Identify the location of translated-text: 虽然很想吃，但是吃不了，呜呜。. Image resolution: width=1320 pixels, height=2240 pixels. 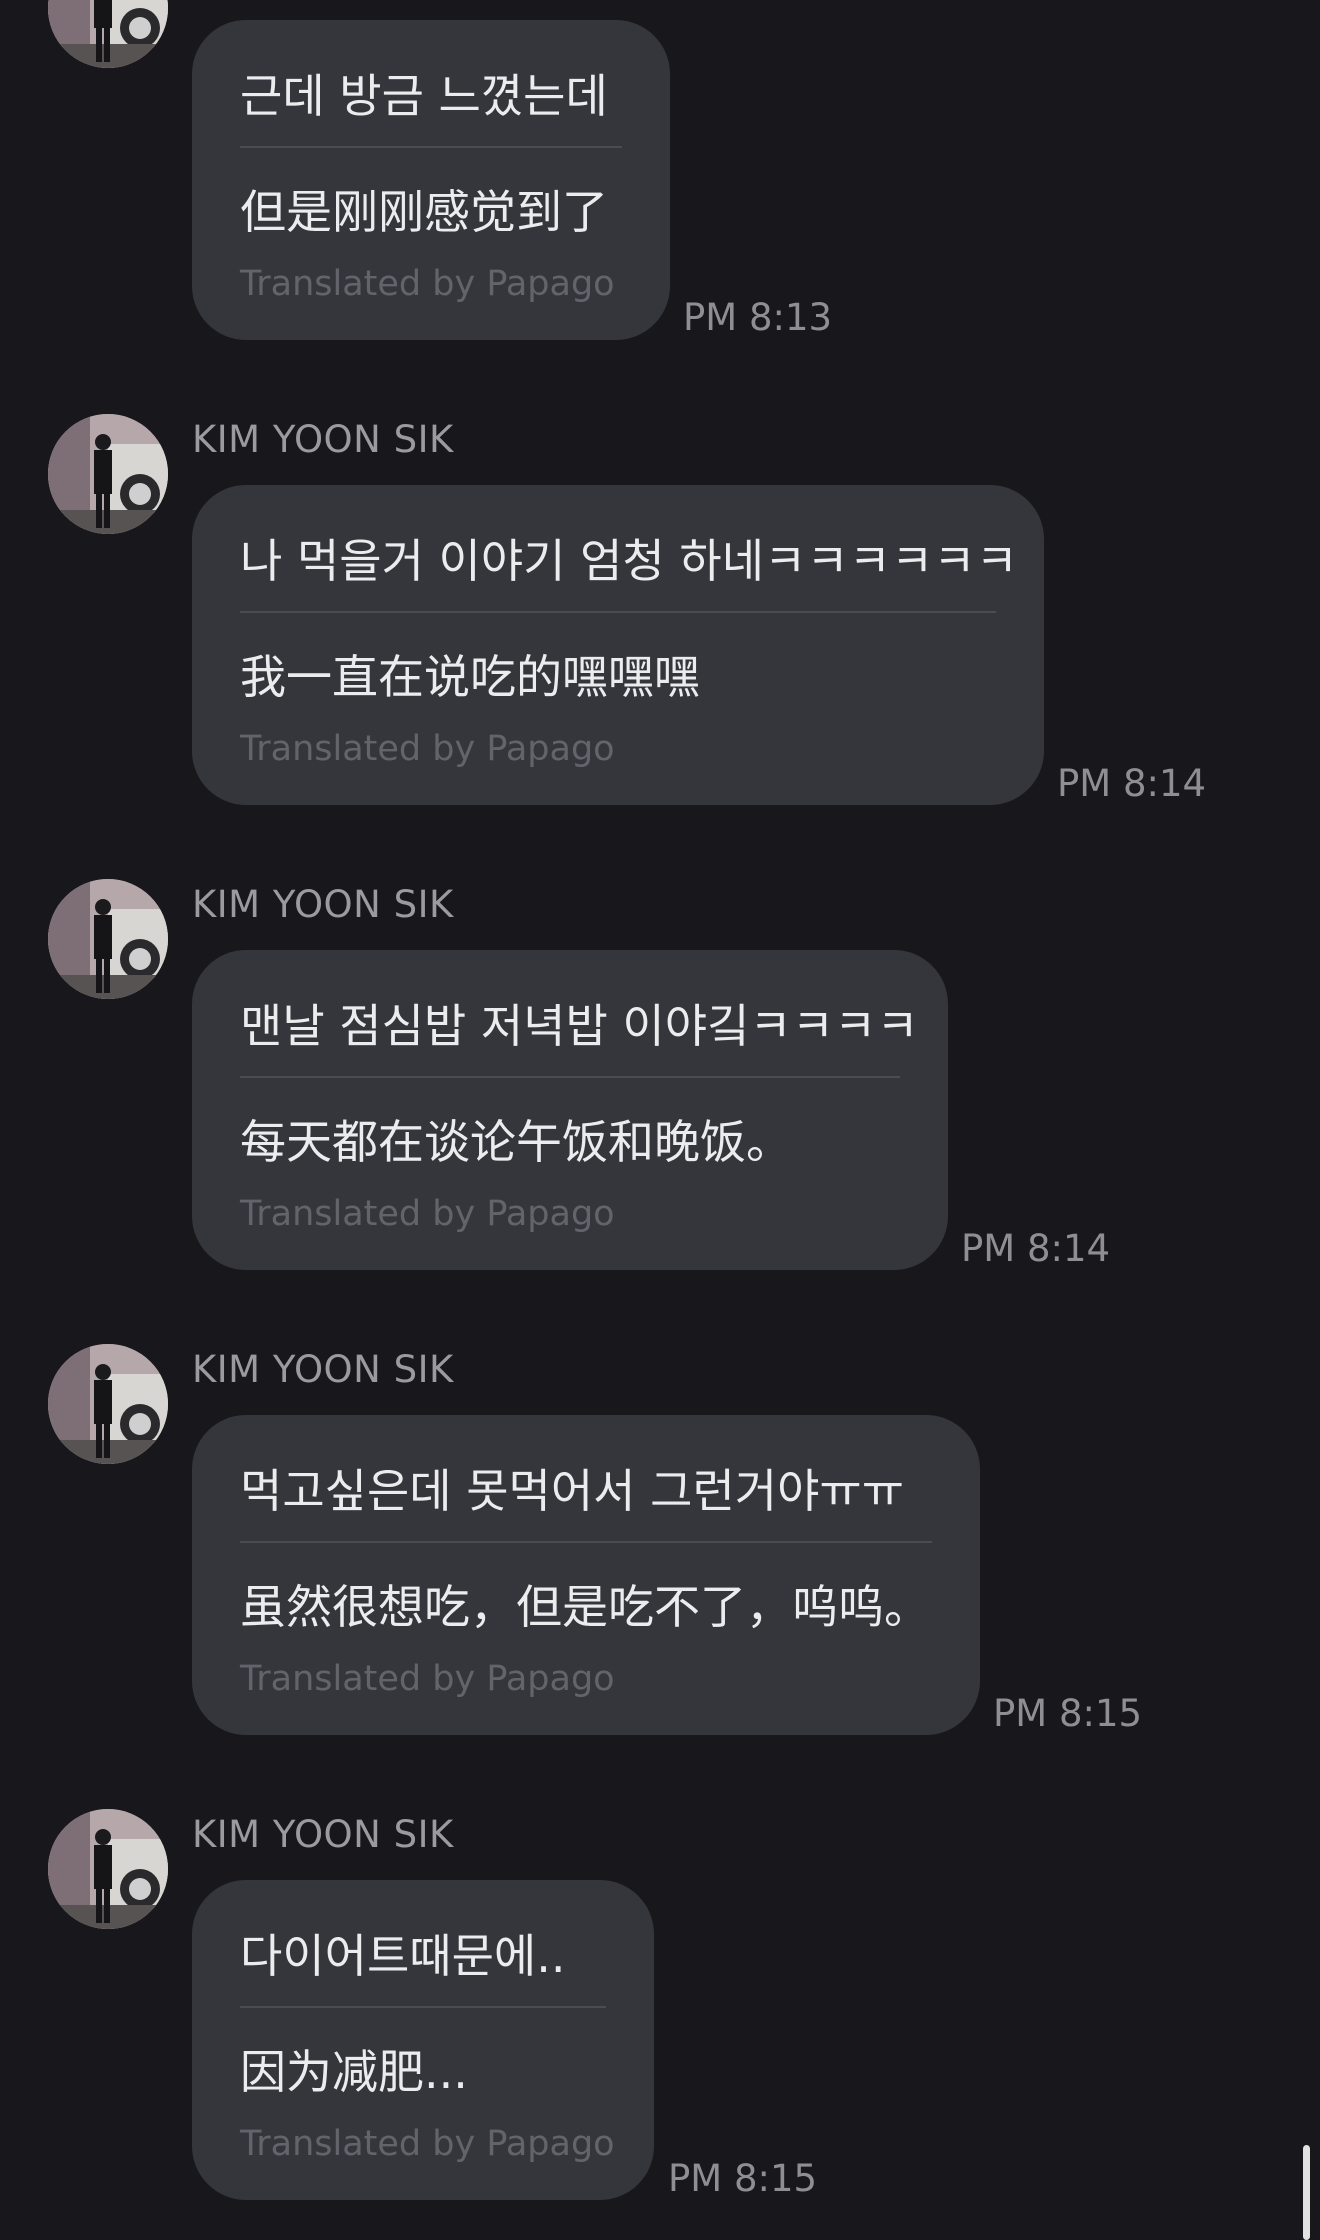
(585, 1607).